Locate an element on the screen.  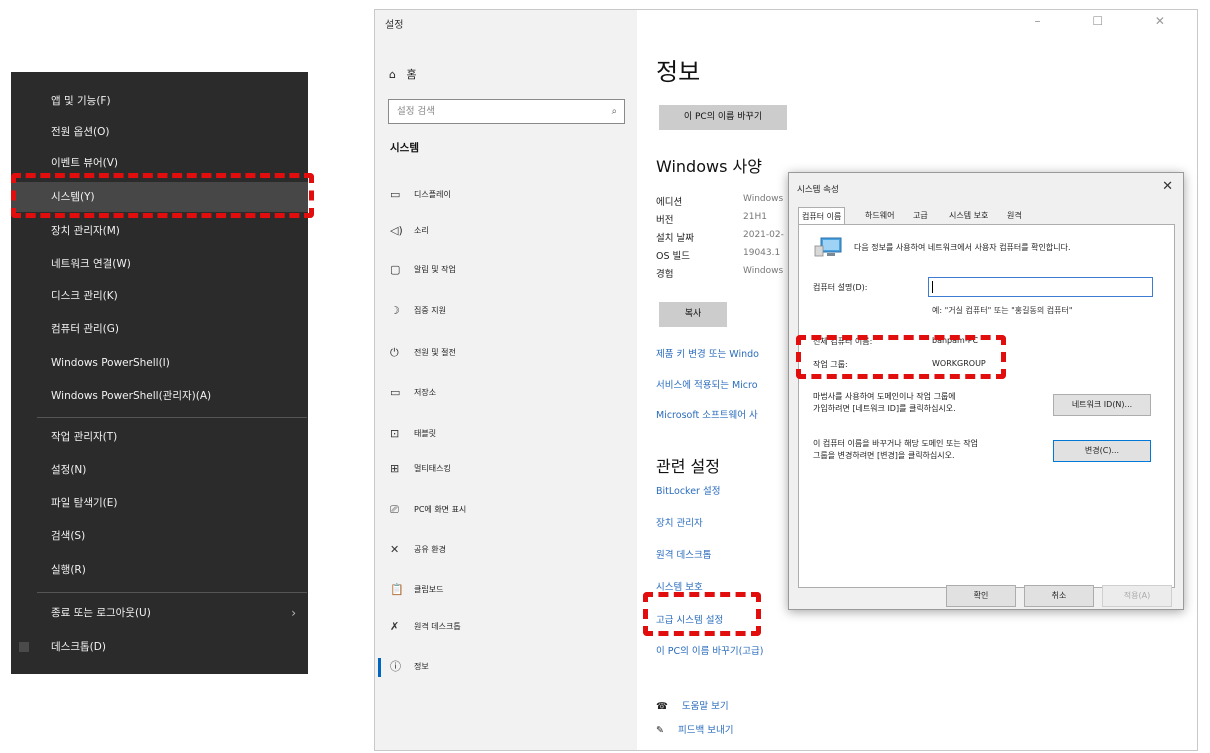
nav-item-label: 멀티태스킹 is located at coordinates (432, 468).